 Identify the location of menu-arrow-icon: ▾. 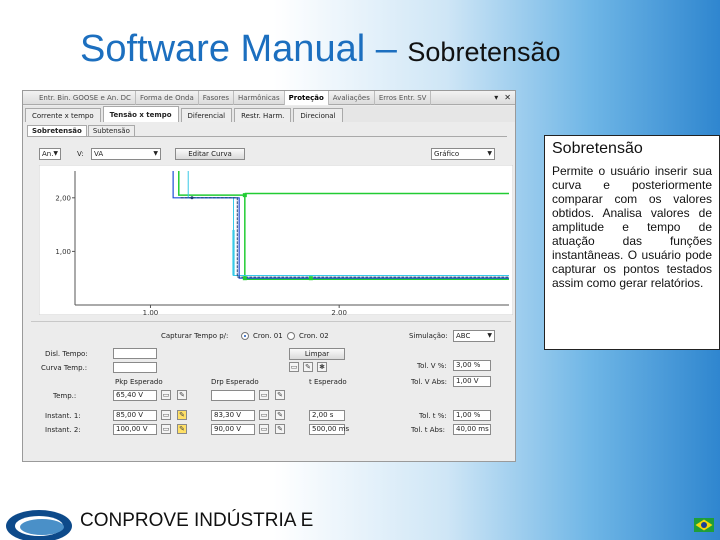
(496, 97).